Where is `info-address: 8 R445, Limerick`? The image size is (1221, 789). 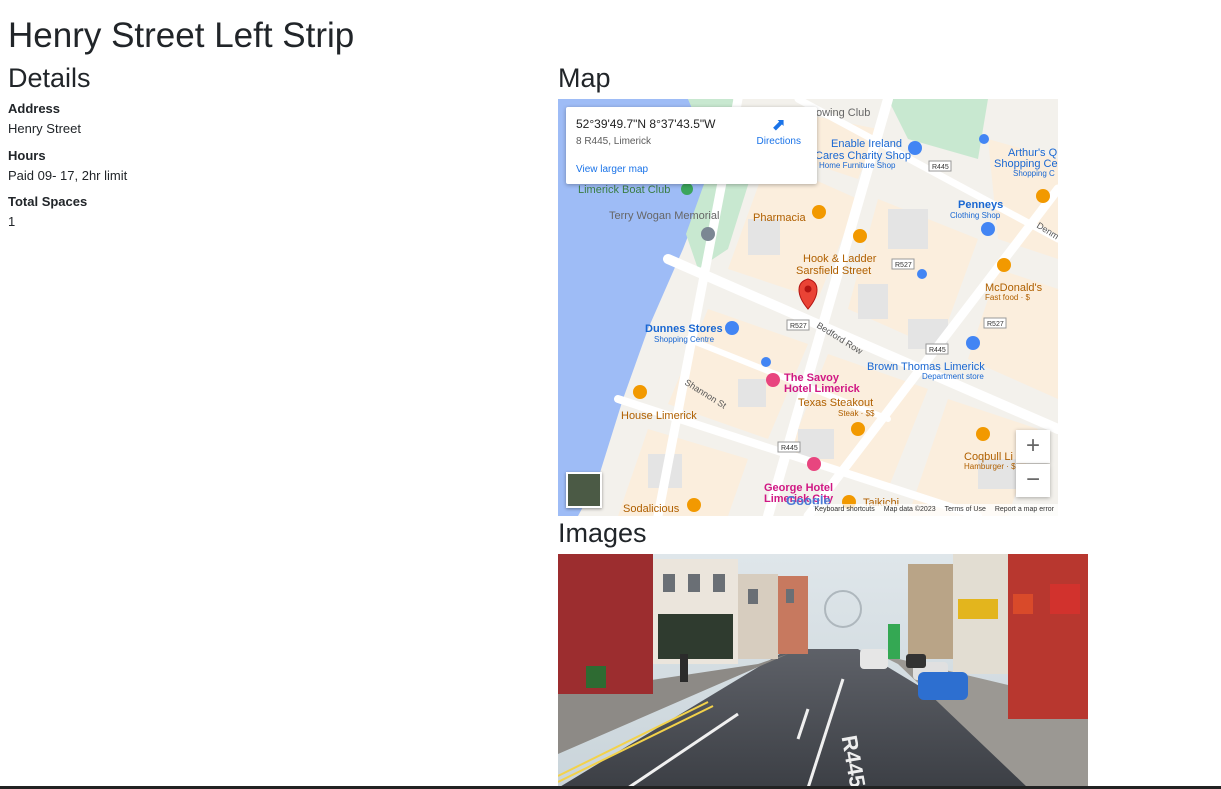
info-address: 8 R445, Limerick is located at coordinates (614, 141).